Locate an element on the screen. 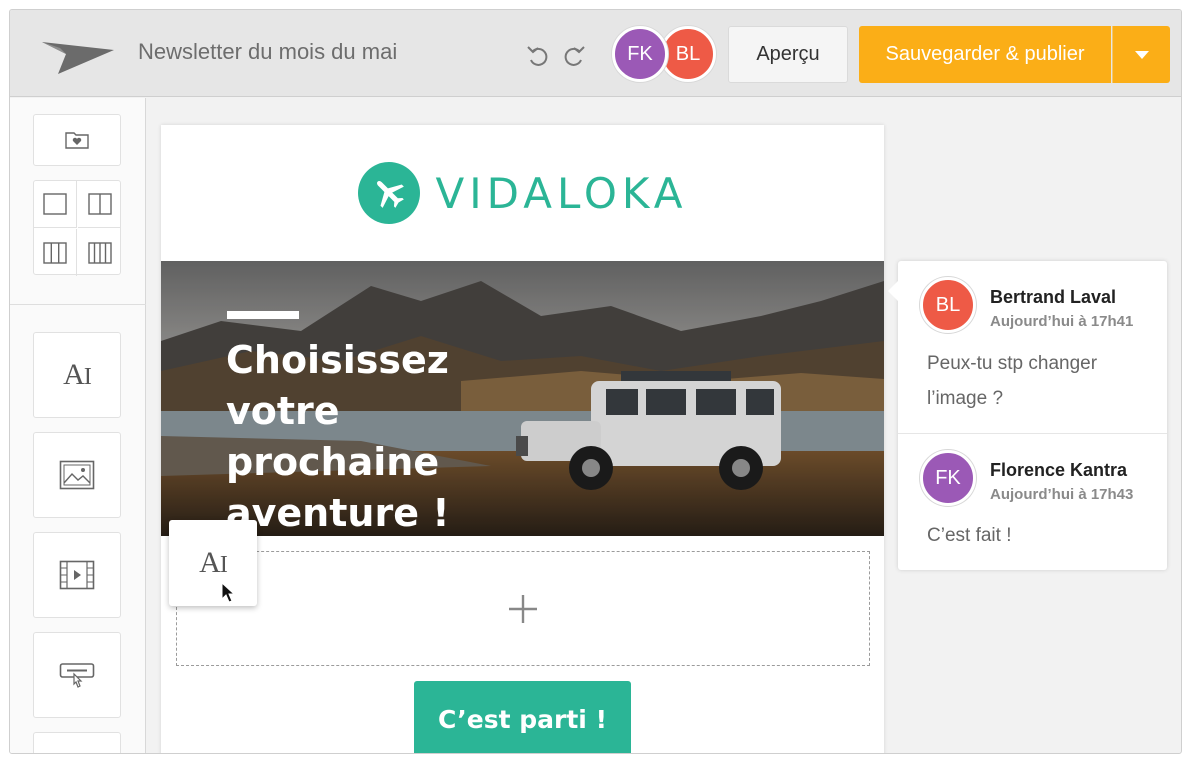 This screenshot has width=1190, height=762. video-block-icon is located at coordinates (77, 575).